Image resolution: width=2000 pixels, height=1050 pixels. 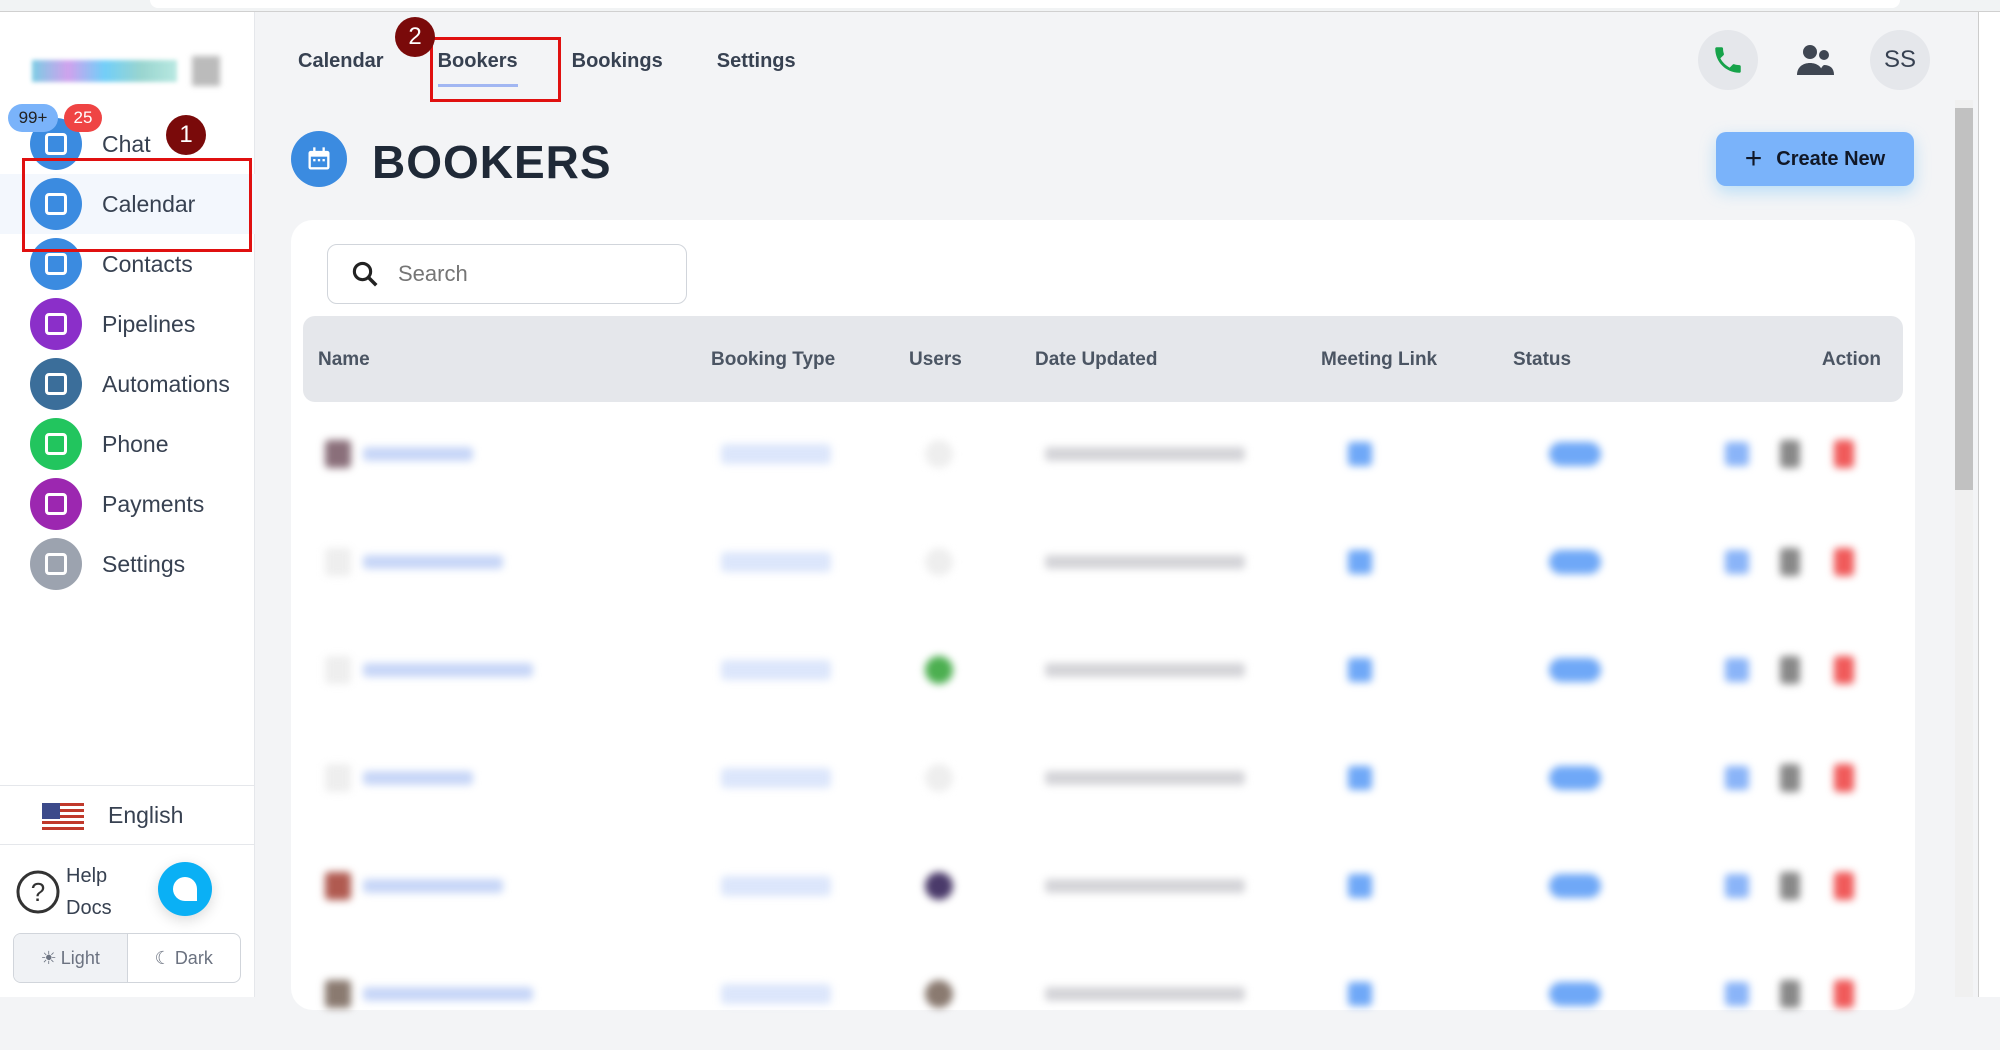 I want to click on sidebar-item-settings: Settings, so click(x=127, y=564).